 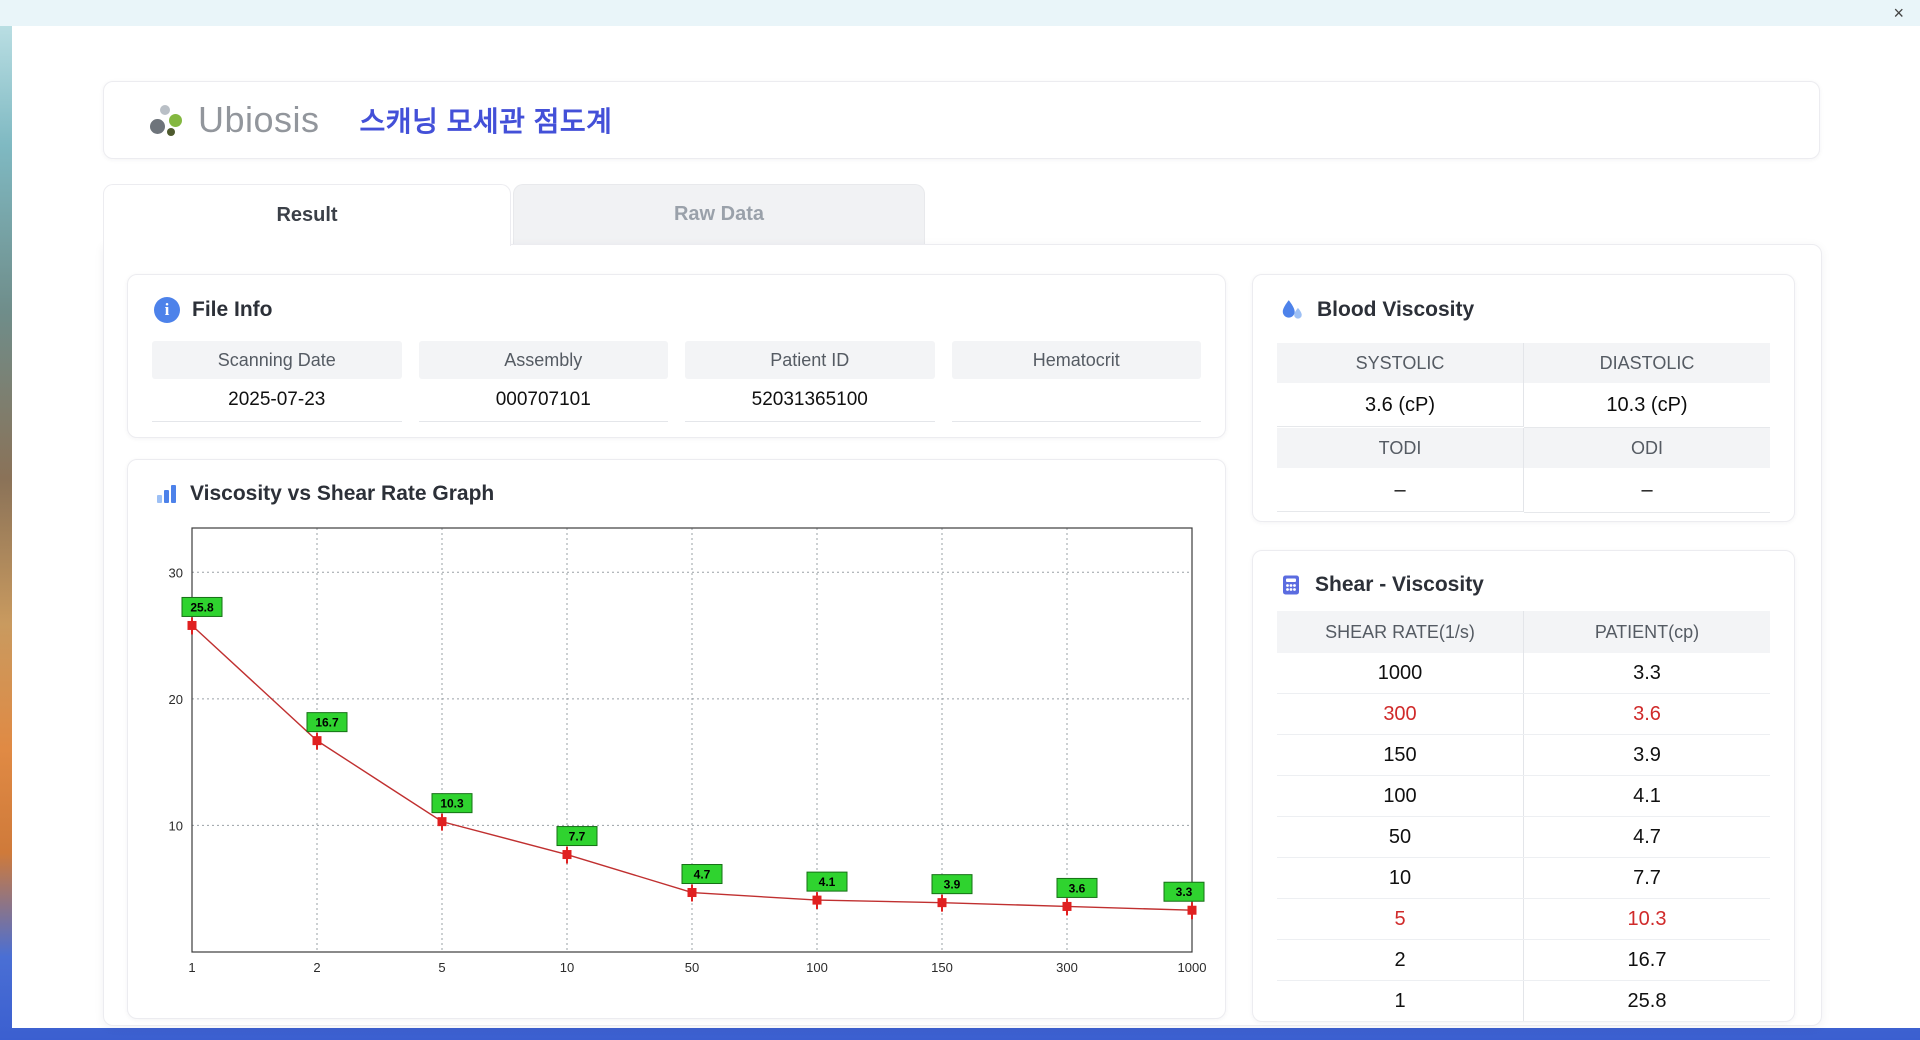 I want to click on shear-rate-cell: 2, so click(x=1400, y=960).